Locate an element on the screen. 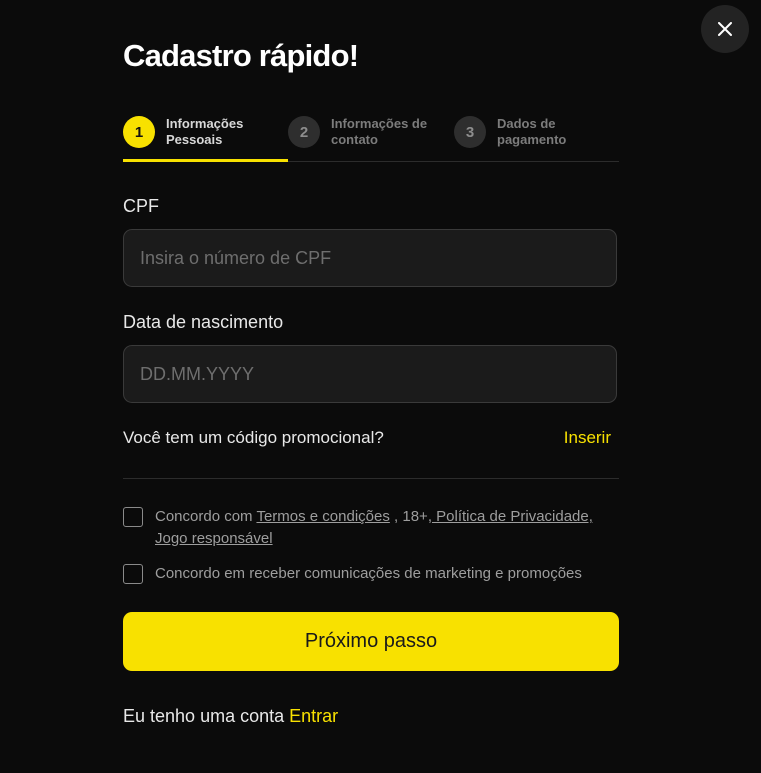  terms-link: Termos e condições is located at coordinates (322, 516).